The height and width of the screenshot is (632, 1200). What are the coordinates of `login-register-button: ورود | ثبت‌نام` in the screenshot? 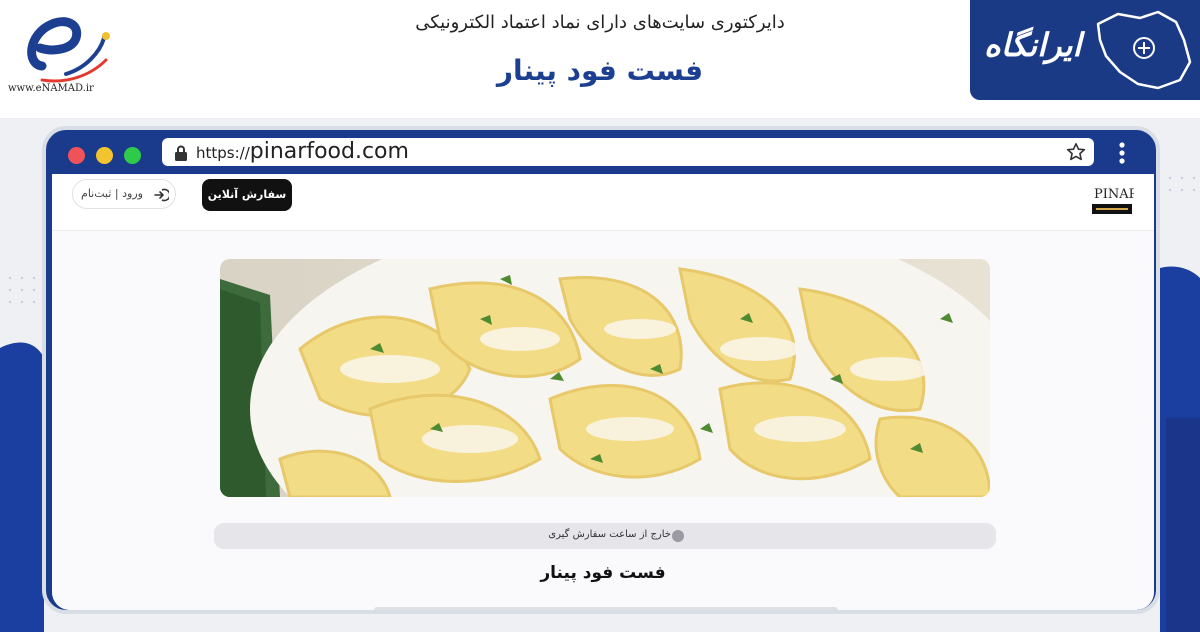 It's located at (124, 194).